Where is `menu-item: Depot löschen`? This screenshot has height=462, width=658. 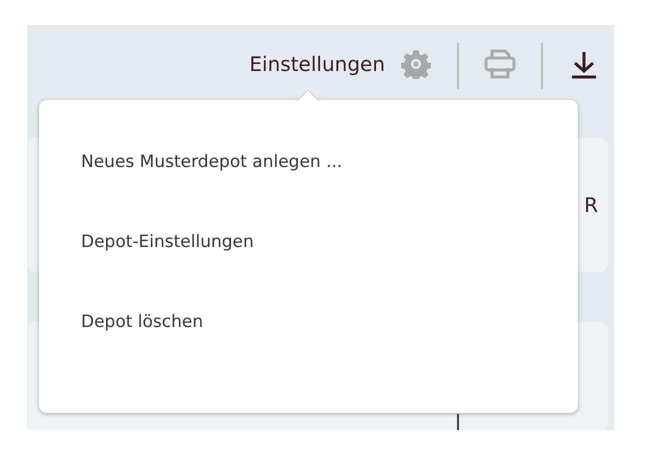
menu-item: Depot löschen is located at coordinates (142, 322).